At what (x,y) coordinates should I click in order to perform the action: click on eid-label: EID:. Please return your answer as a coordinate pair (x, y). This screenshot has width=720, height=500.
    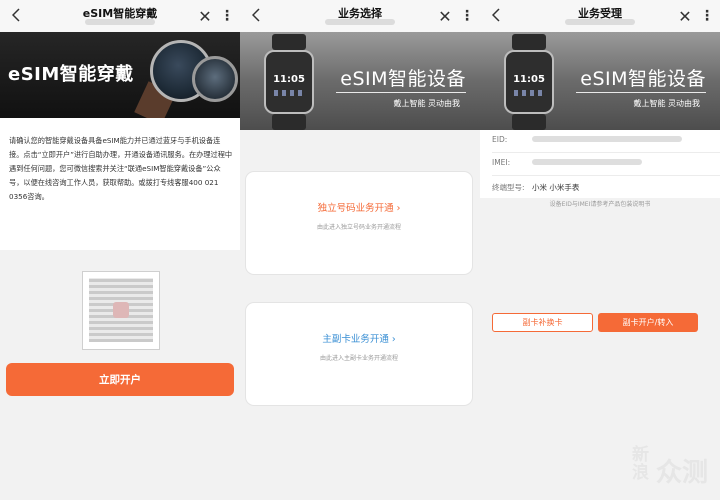
    Looking at the image, I should click on (500, 139).